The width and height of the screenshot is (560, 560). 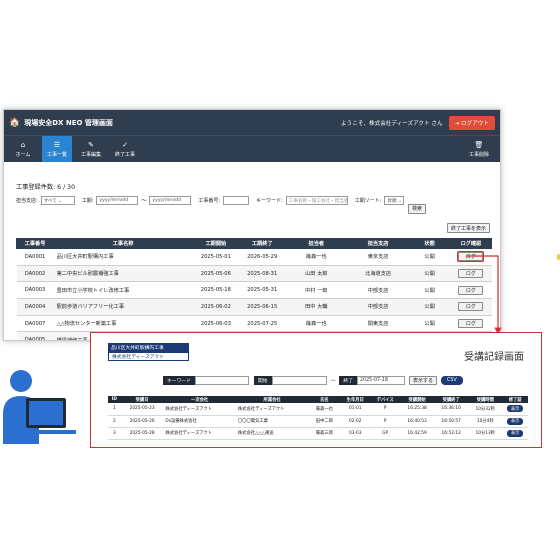 What do you see at coordinates (216, 290) in the screenshot?
I see `cell-start: 2025-05-18` at bounding box center [216, 290].